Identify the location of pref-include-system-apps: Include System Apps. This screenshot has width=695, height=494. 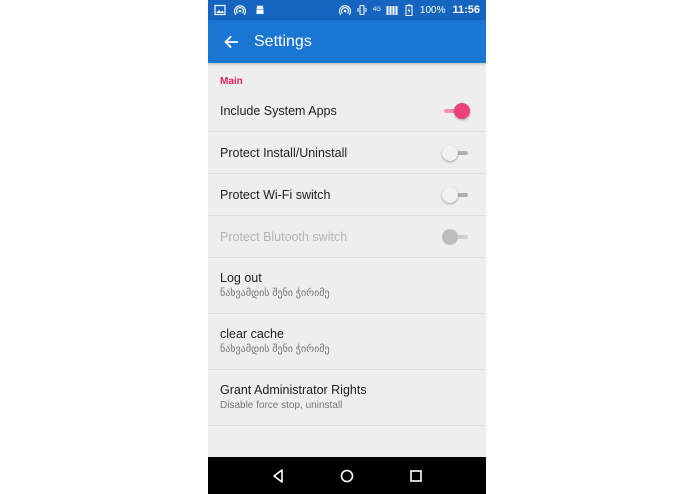
(347, 111).